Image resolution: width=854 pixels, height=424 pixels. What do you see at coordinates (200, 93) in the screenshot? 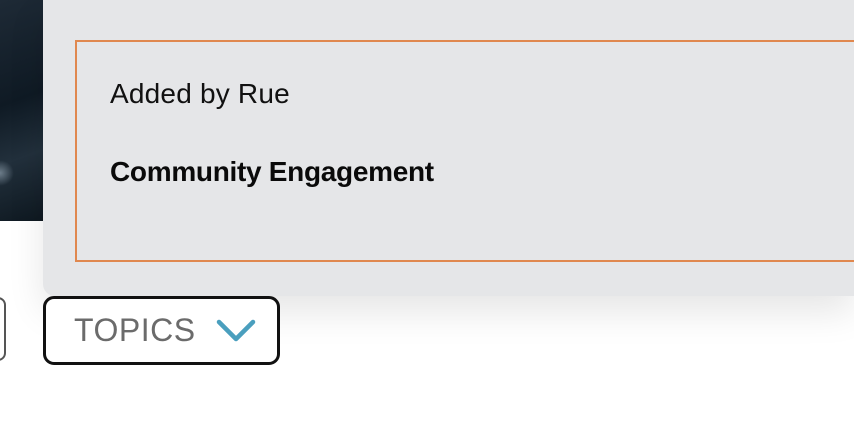
I see `added-by-text: Added by Rue` at bounding box center [200, 93].